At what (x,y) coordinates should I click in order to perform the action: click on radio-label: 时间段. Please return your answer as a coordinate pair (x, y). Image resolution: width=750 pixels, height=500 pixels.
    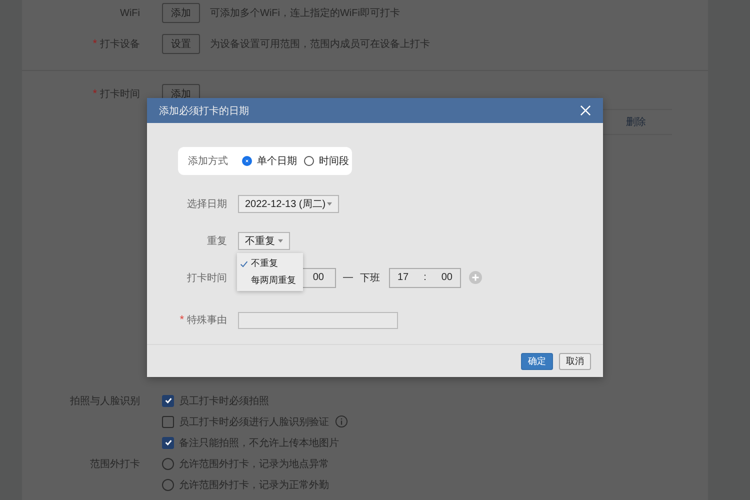
    Looking at the image, I should click on (334, 161).